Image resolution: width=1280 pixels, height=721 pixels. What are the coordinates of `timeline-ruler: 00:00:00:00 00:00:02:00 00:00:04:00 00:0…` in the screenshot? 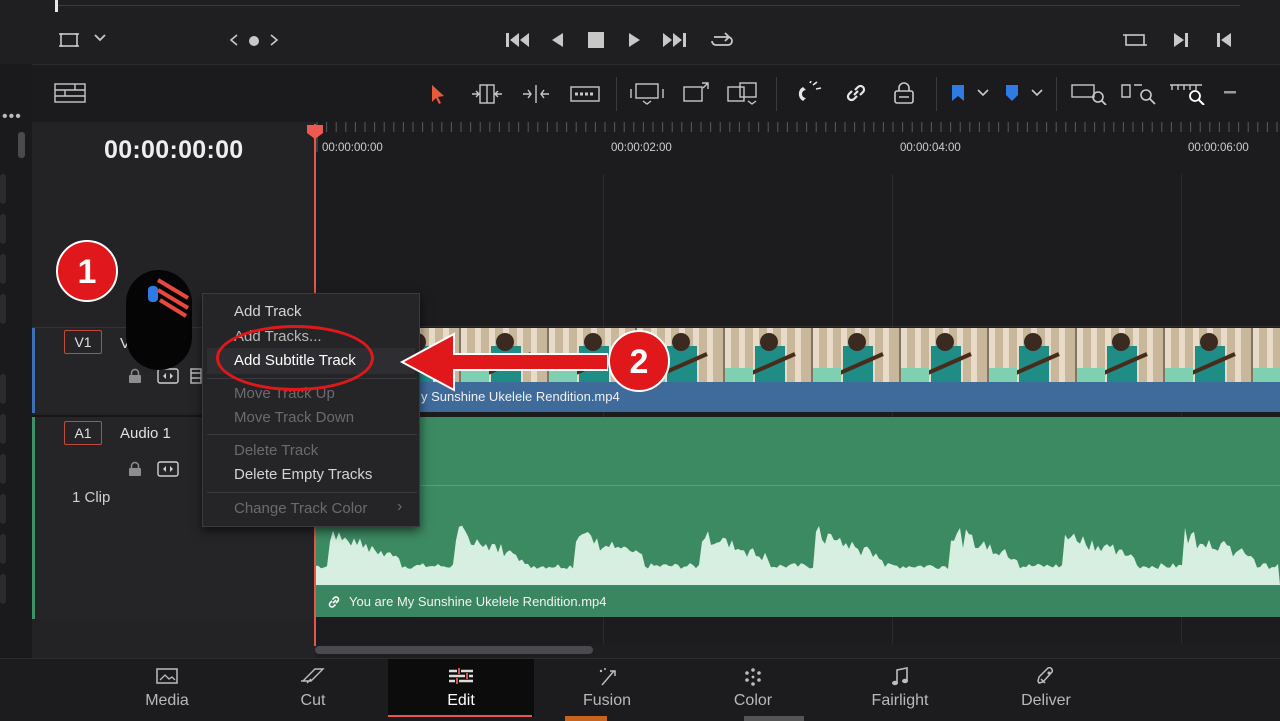 It's located at (797, 148).